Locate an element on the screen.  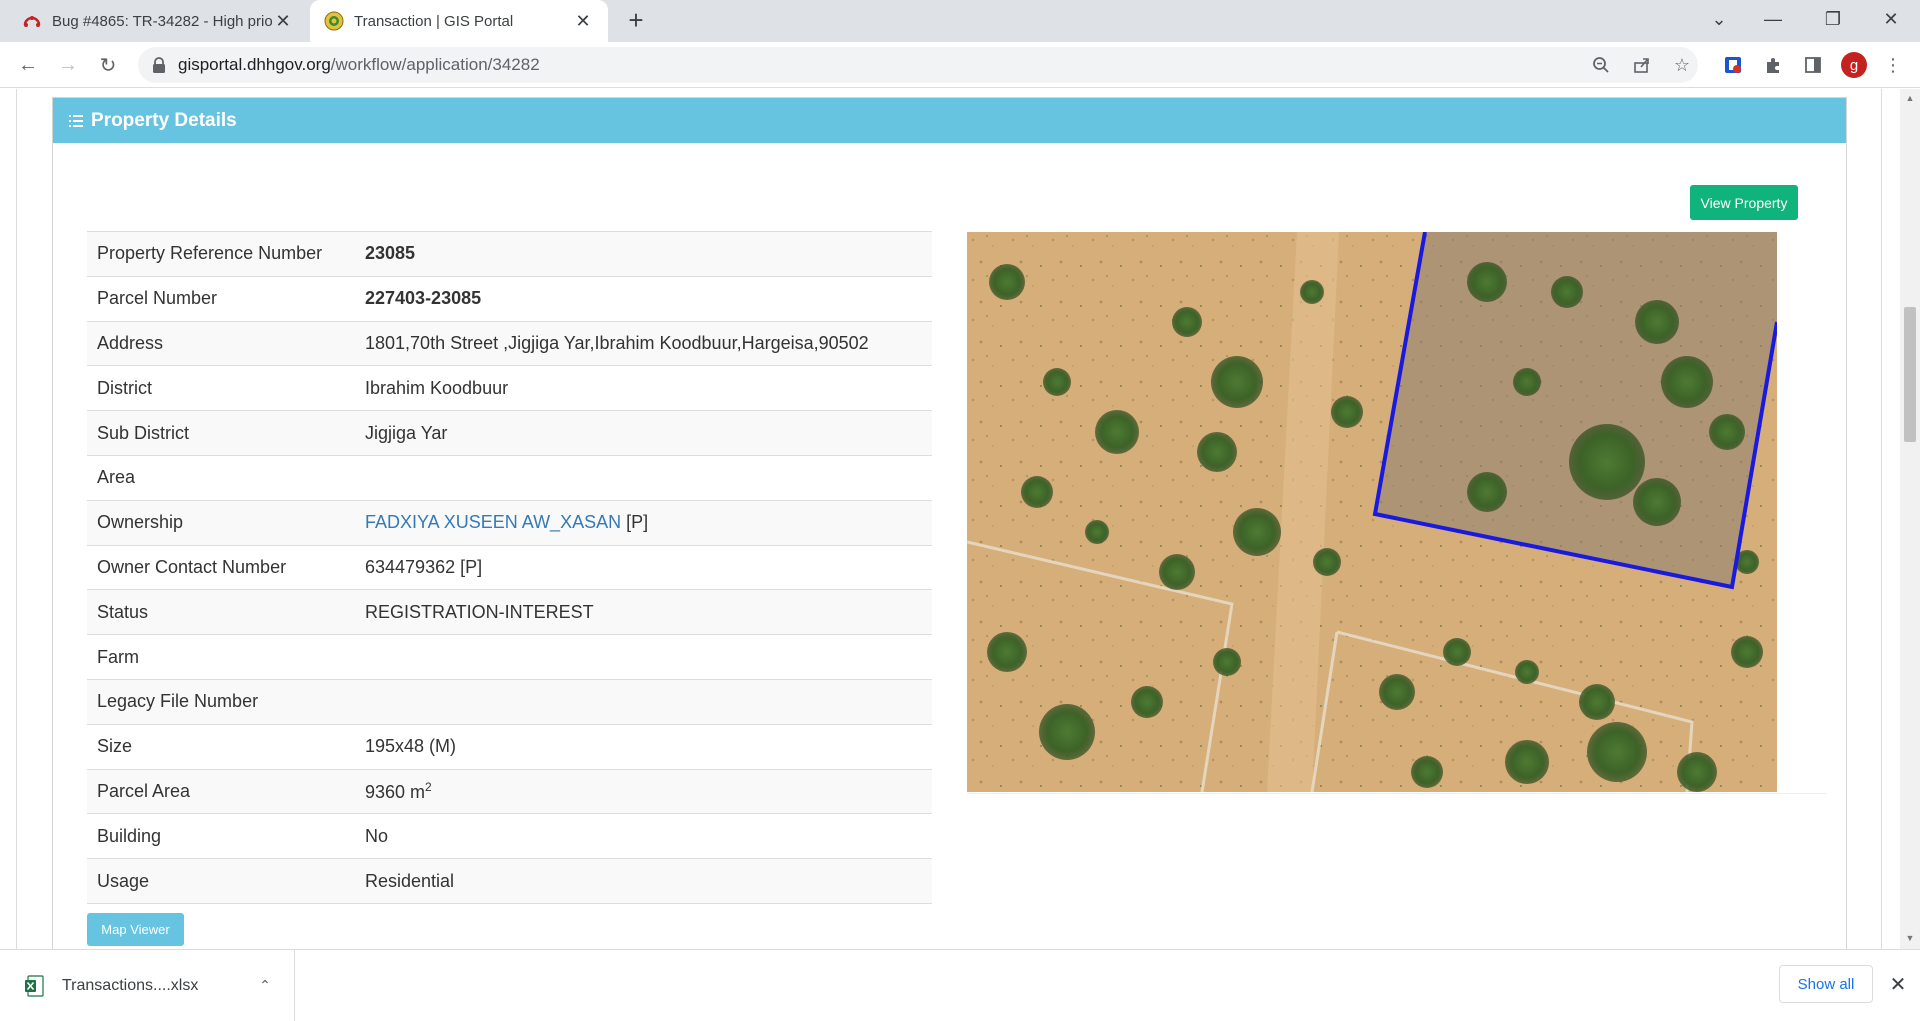
property-reference-link: 23085 is located at coordinates (643, 254).